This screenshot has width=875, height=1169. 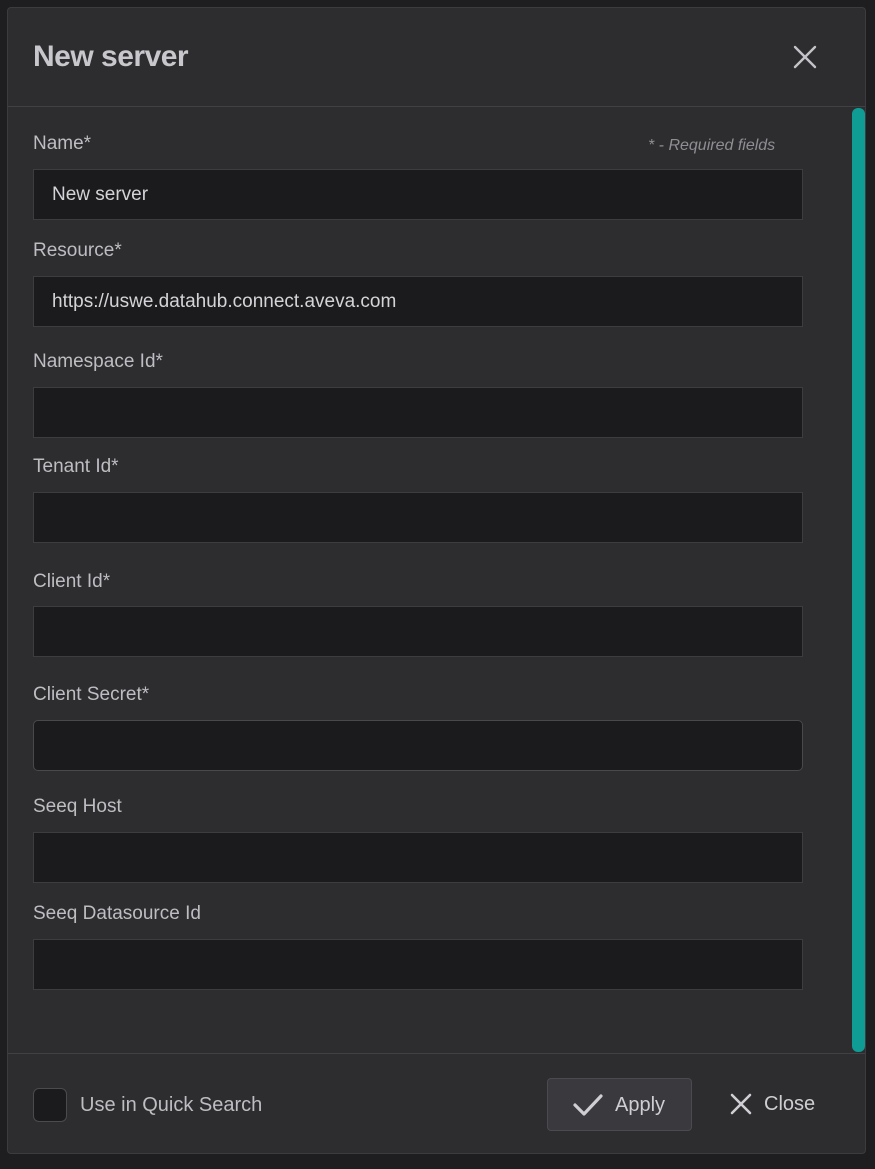 What do you see at coordinates (588, 1105) in the screenshot?
I see `check-icon` at bounding box center [588, 1105].